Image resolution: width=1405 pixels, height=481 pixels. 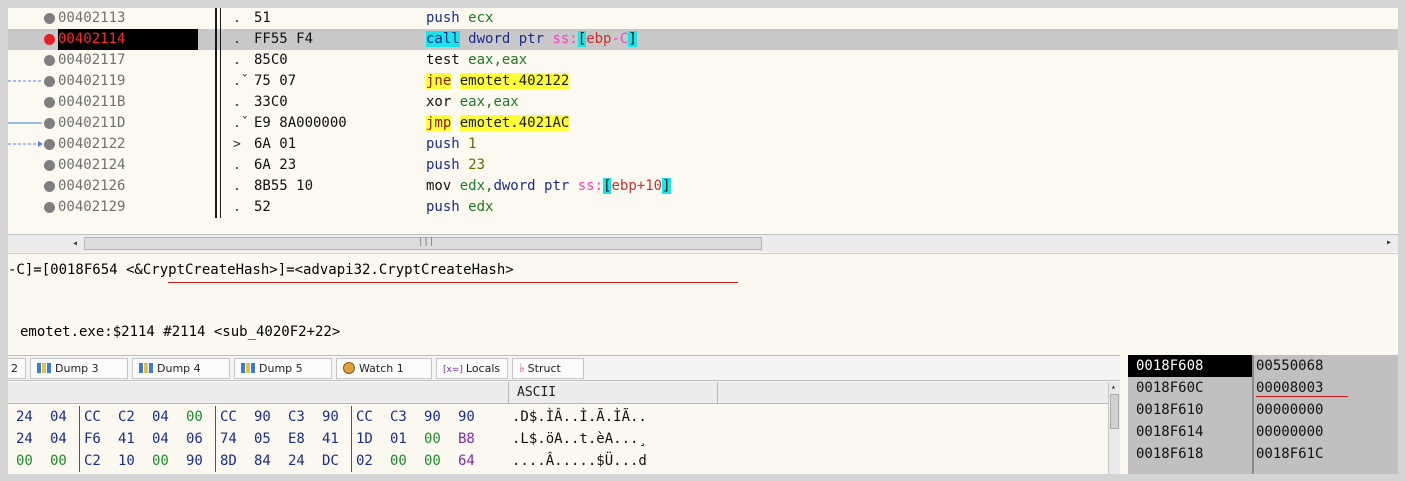 I want to click on memory-icon, so click(x=248, y=368).